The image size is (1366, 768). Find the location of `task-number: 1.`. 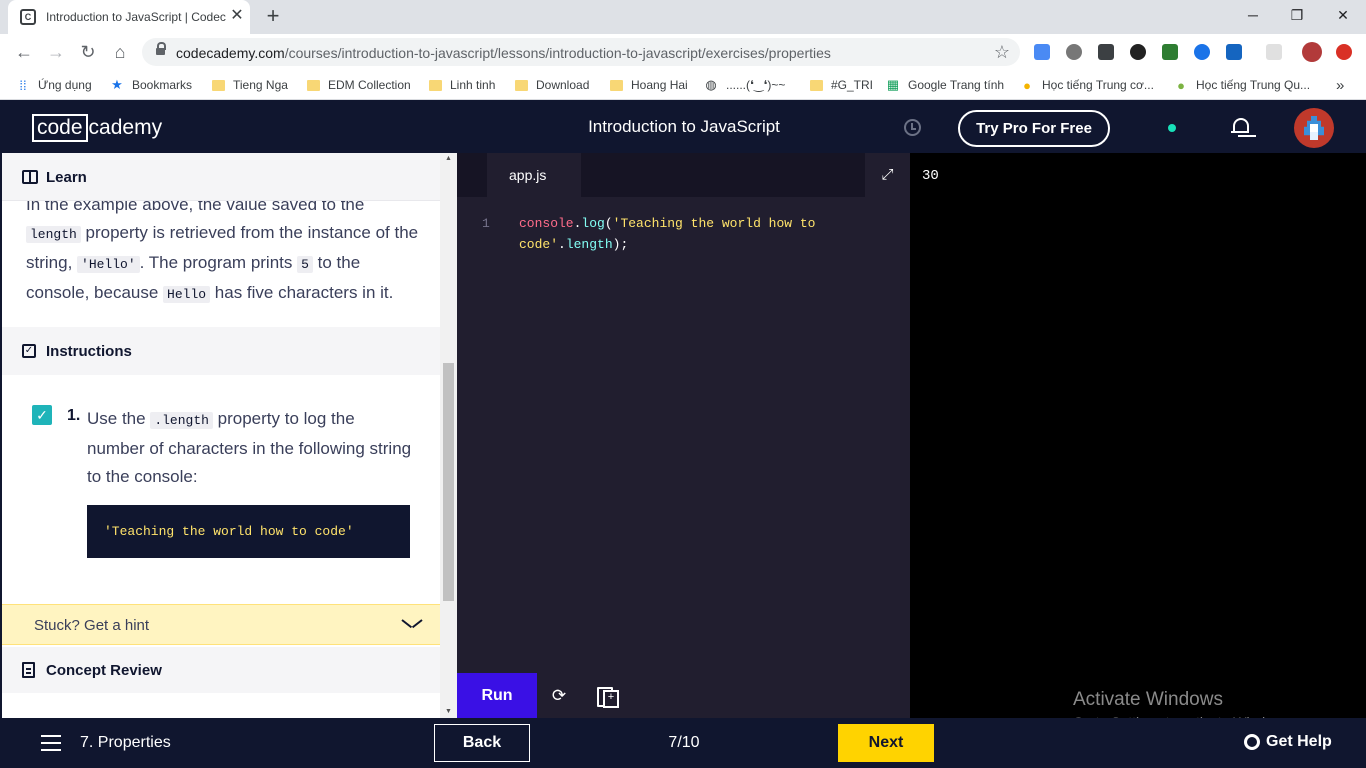

task-number: 1. is located at coordinates (74, 415).